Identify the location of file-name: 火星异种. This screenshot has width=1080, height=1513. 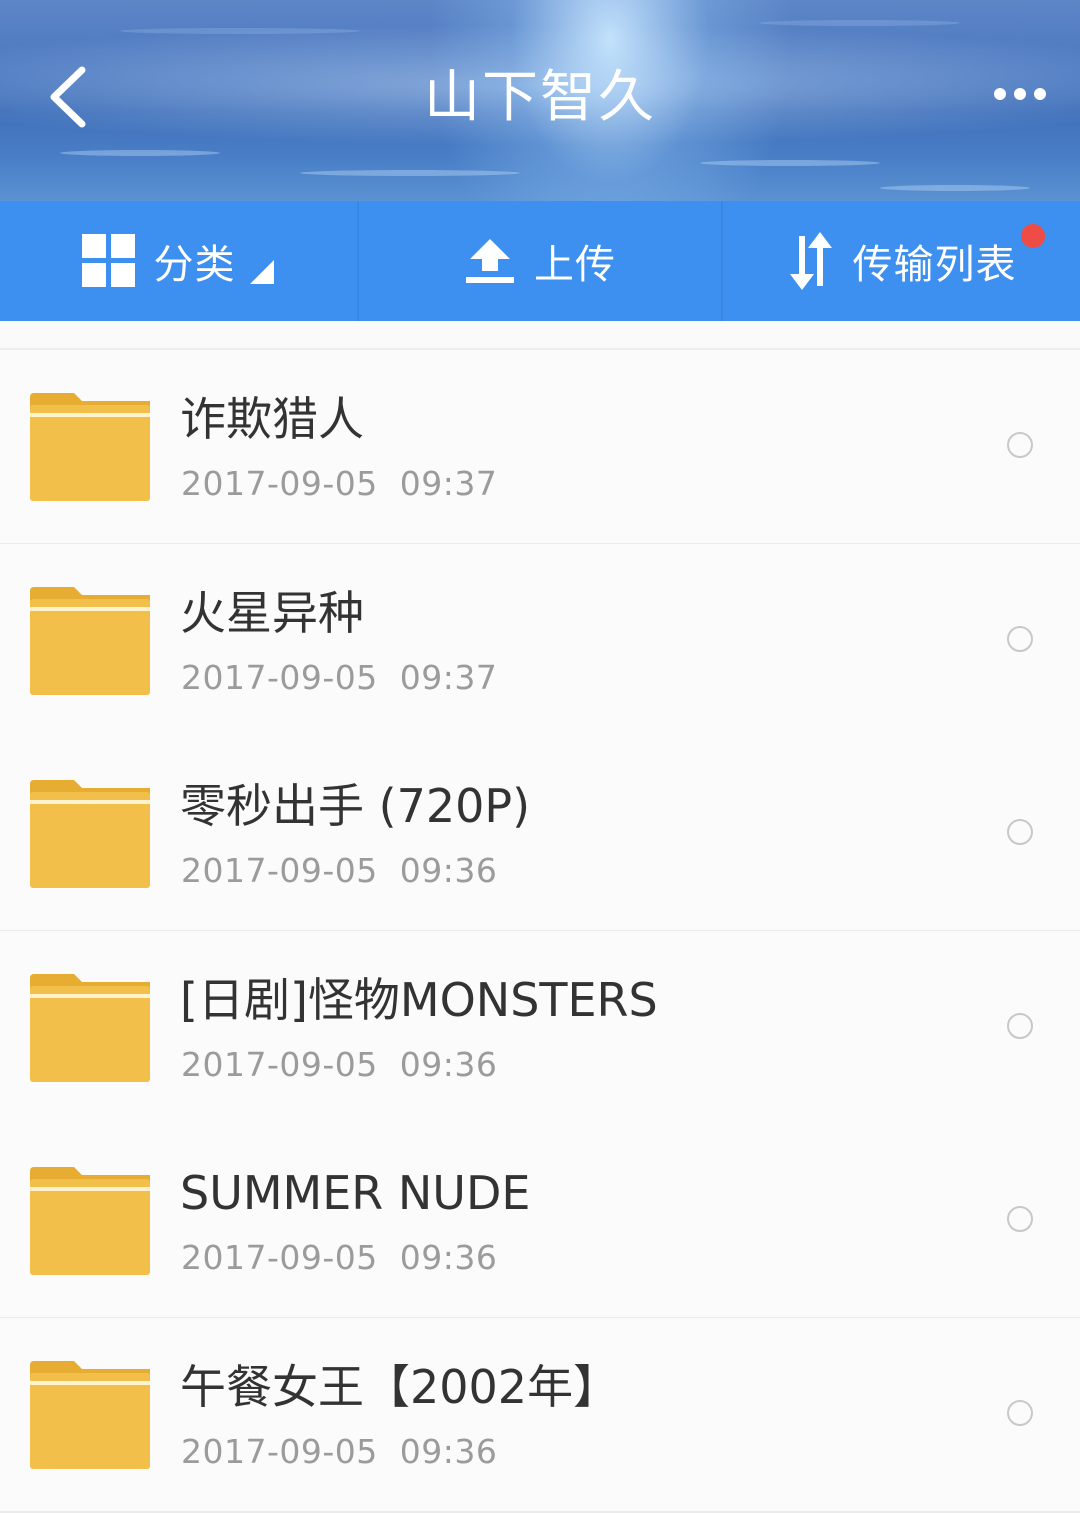
(272, 612).